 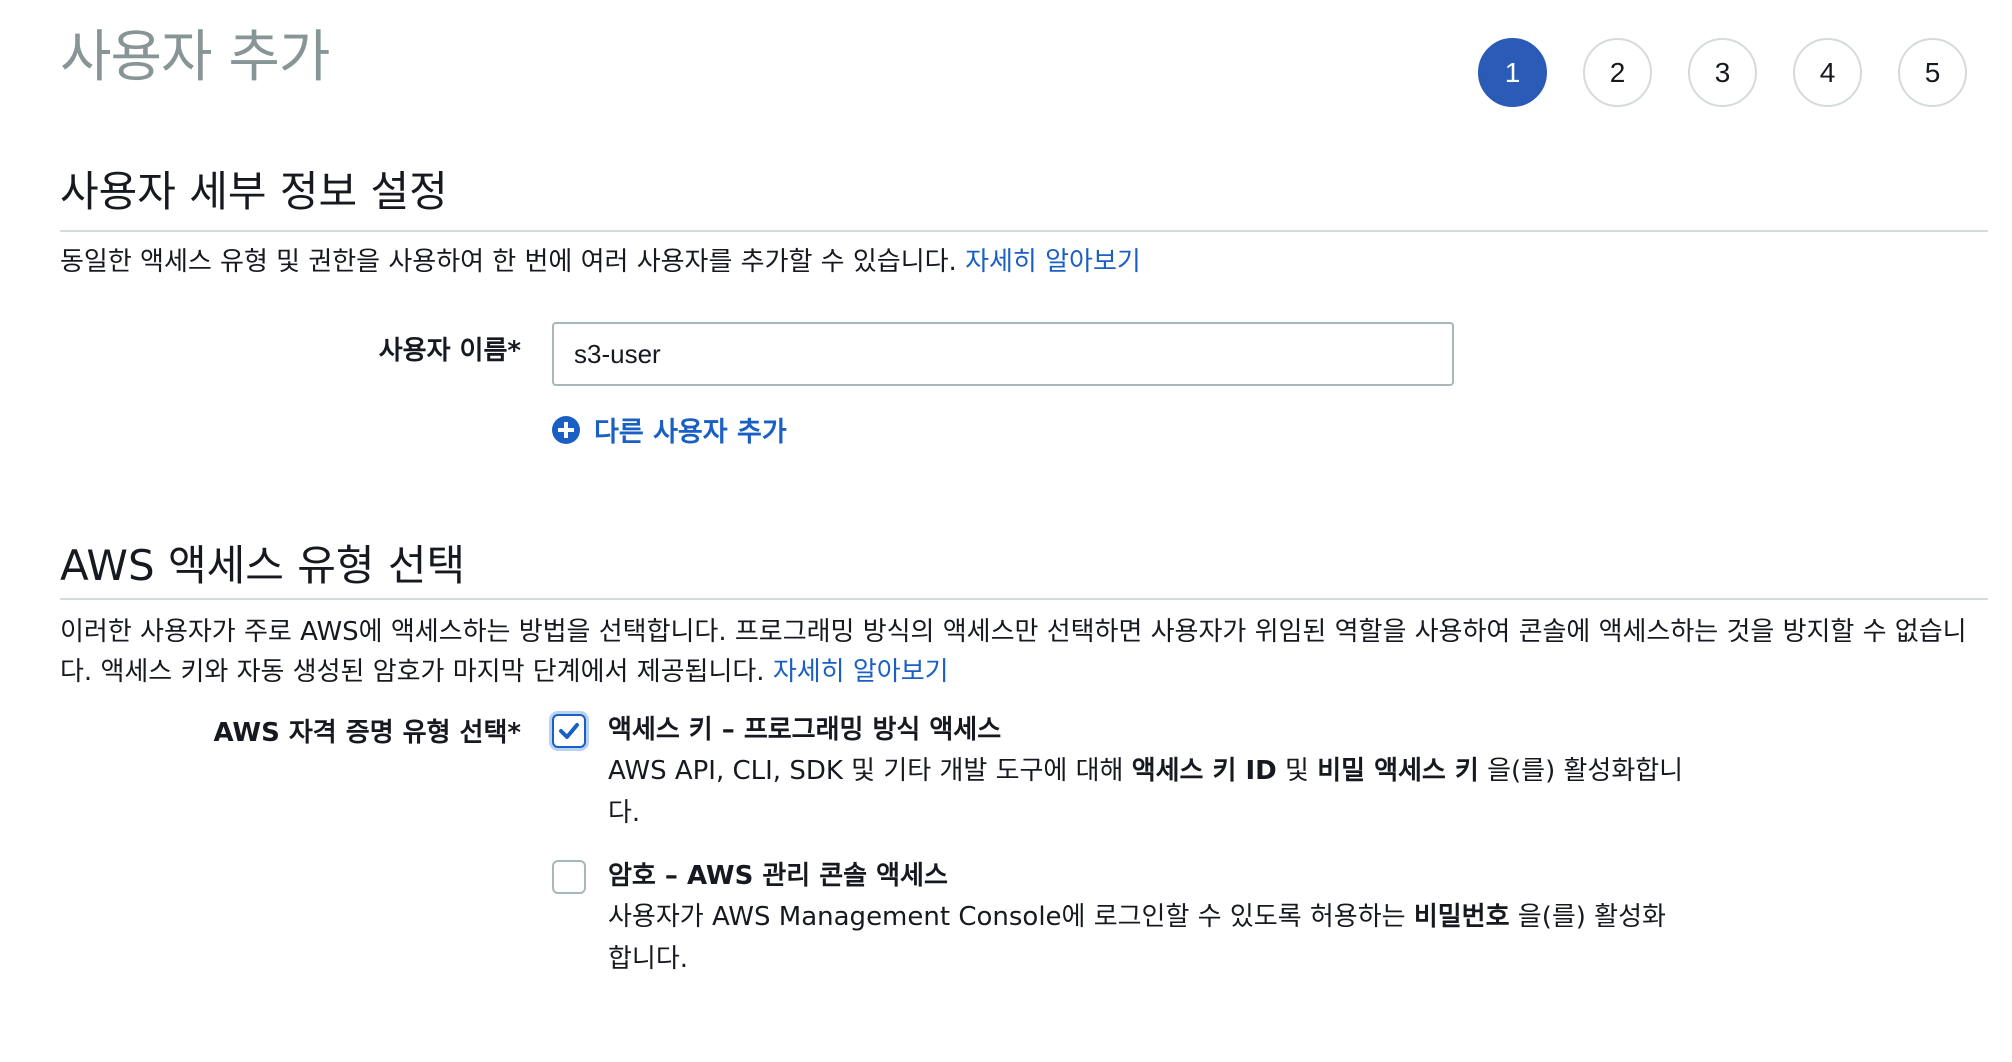 I want to click on details-learn-more-link: 자세히 알아보기, so click(x=1053, y=262).